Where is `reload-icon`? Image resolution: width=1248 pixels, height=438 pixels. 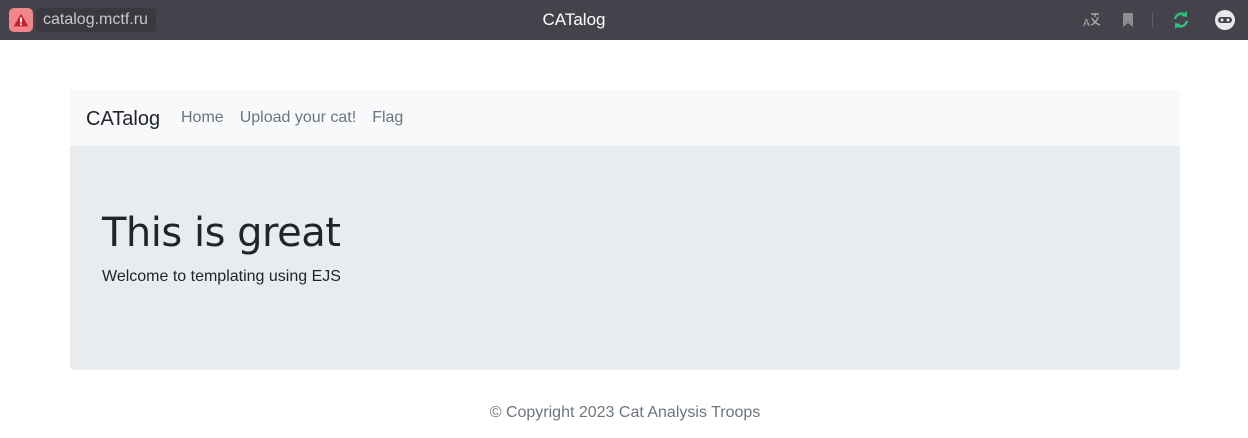 reload-icon is located at coordinates (1181, 20).